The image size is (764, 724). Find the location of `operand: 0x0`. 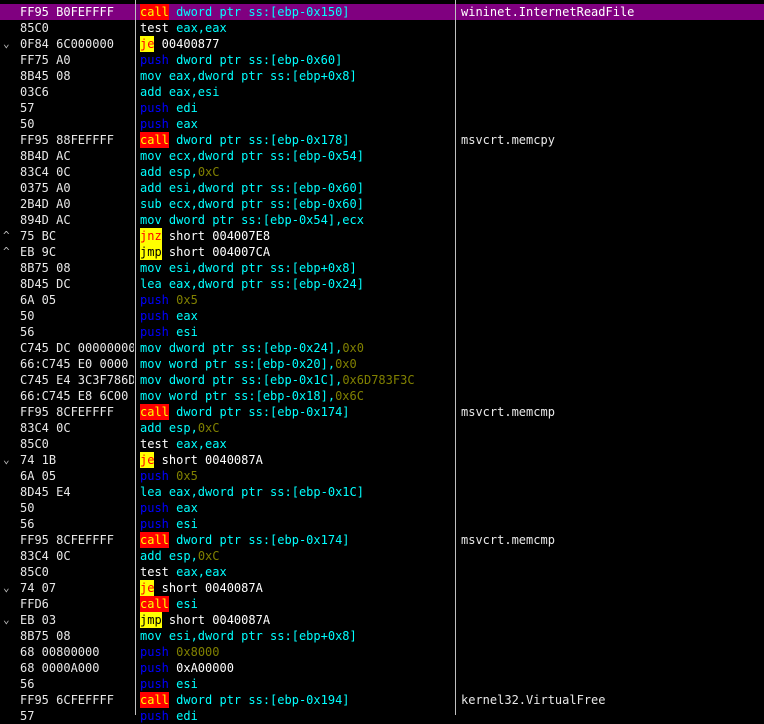

operand: 0x0 is located at coordinates (346, 364).